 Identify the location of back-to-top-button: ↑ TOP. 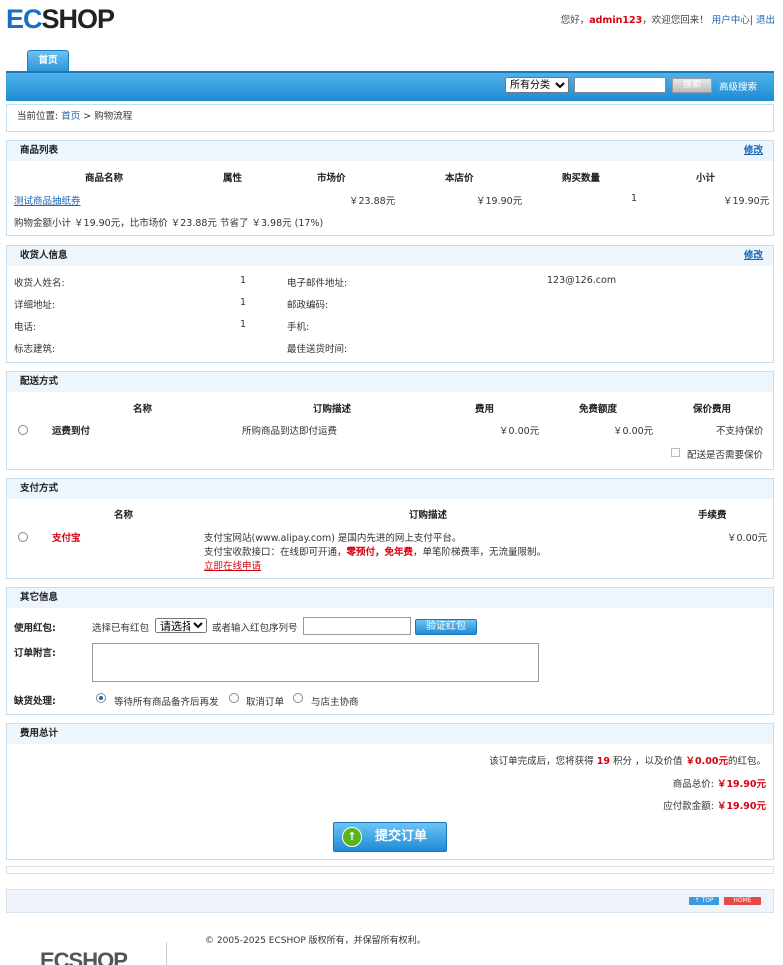
(704, 901).